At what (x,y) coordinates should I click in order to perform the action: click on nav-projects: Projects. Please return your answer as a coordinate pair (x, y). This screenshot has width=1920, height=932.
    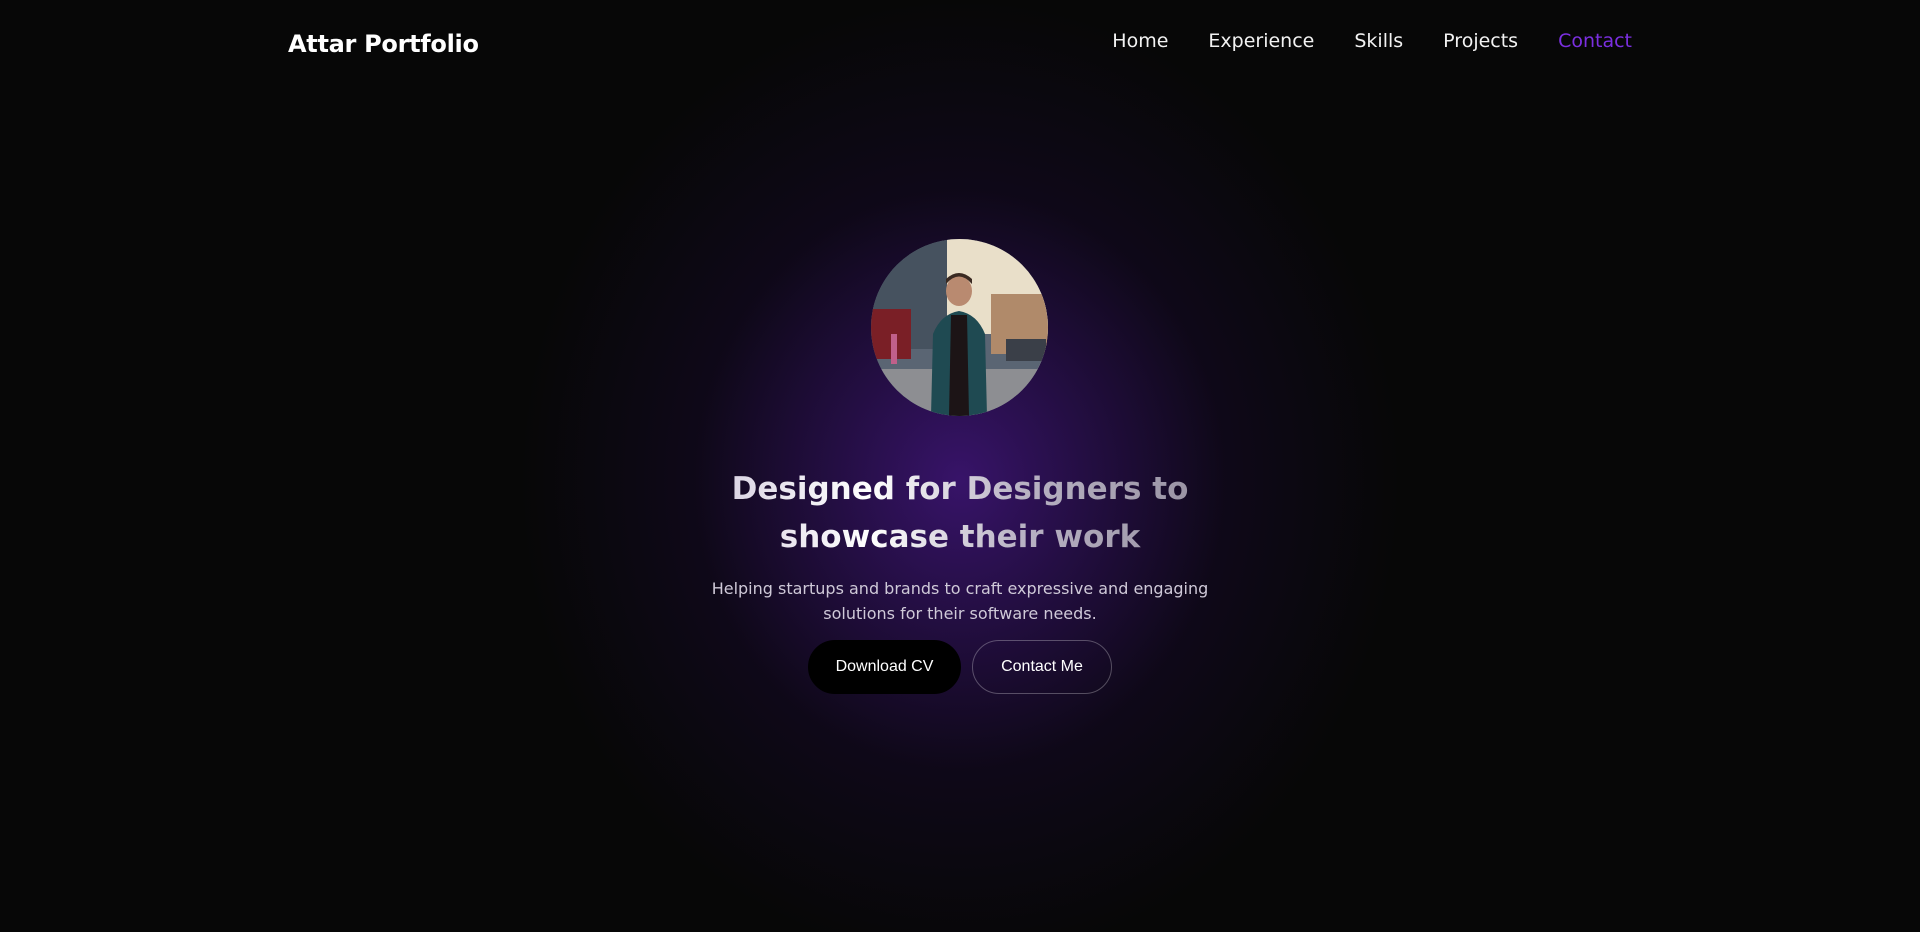
    Looking at the image, I should click on (1480, 41).